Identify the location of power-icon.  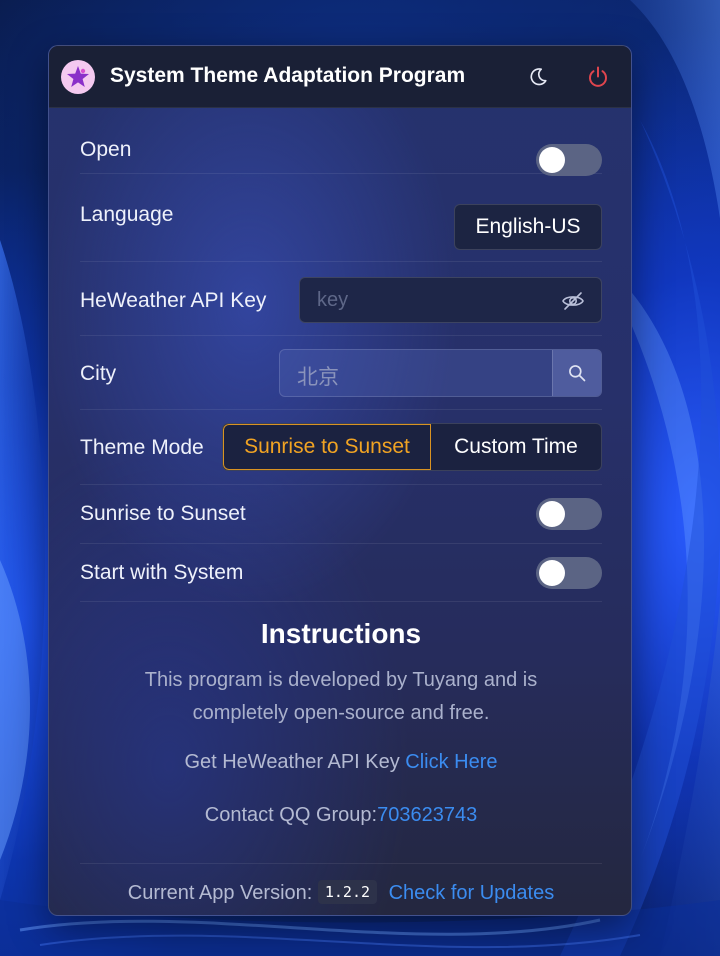
(598, 77).